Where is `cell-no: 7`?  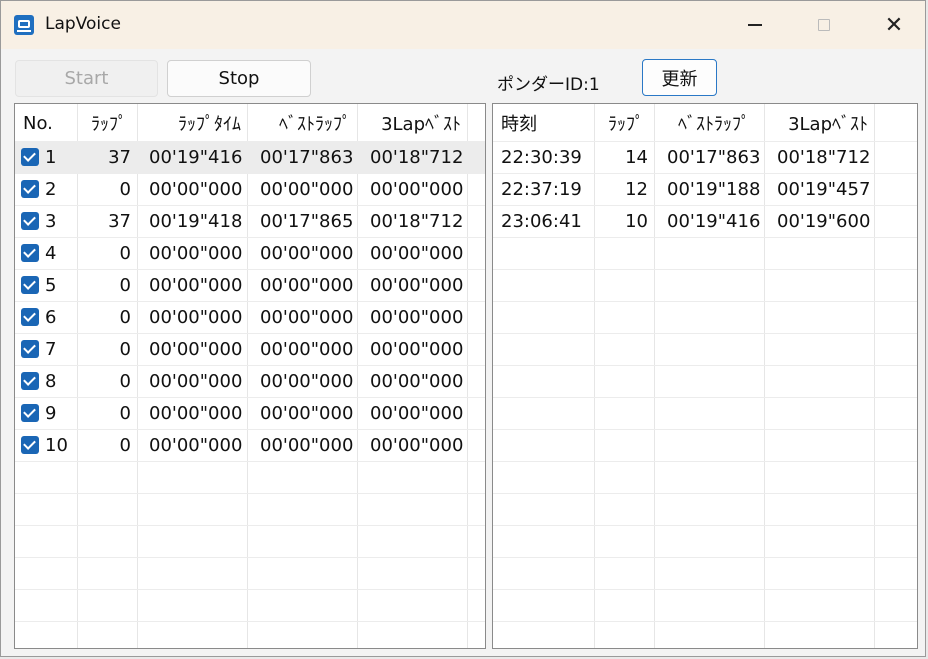 cell-no: 7 is located at coordinates (51, 349).